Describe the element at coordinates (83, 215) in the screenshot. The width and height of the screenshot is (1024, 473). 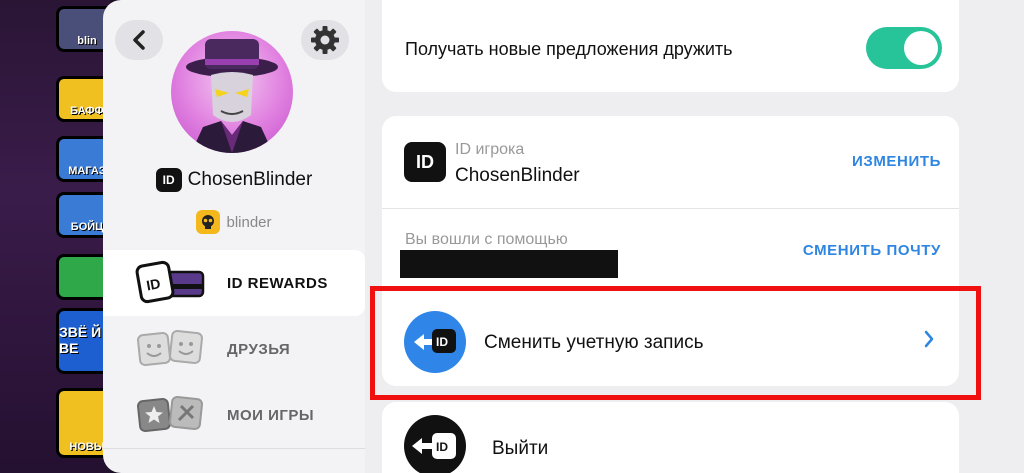
I see `game-brawlers-button: БОЙЦ` at that location.